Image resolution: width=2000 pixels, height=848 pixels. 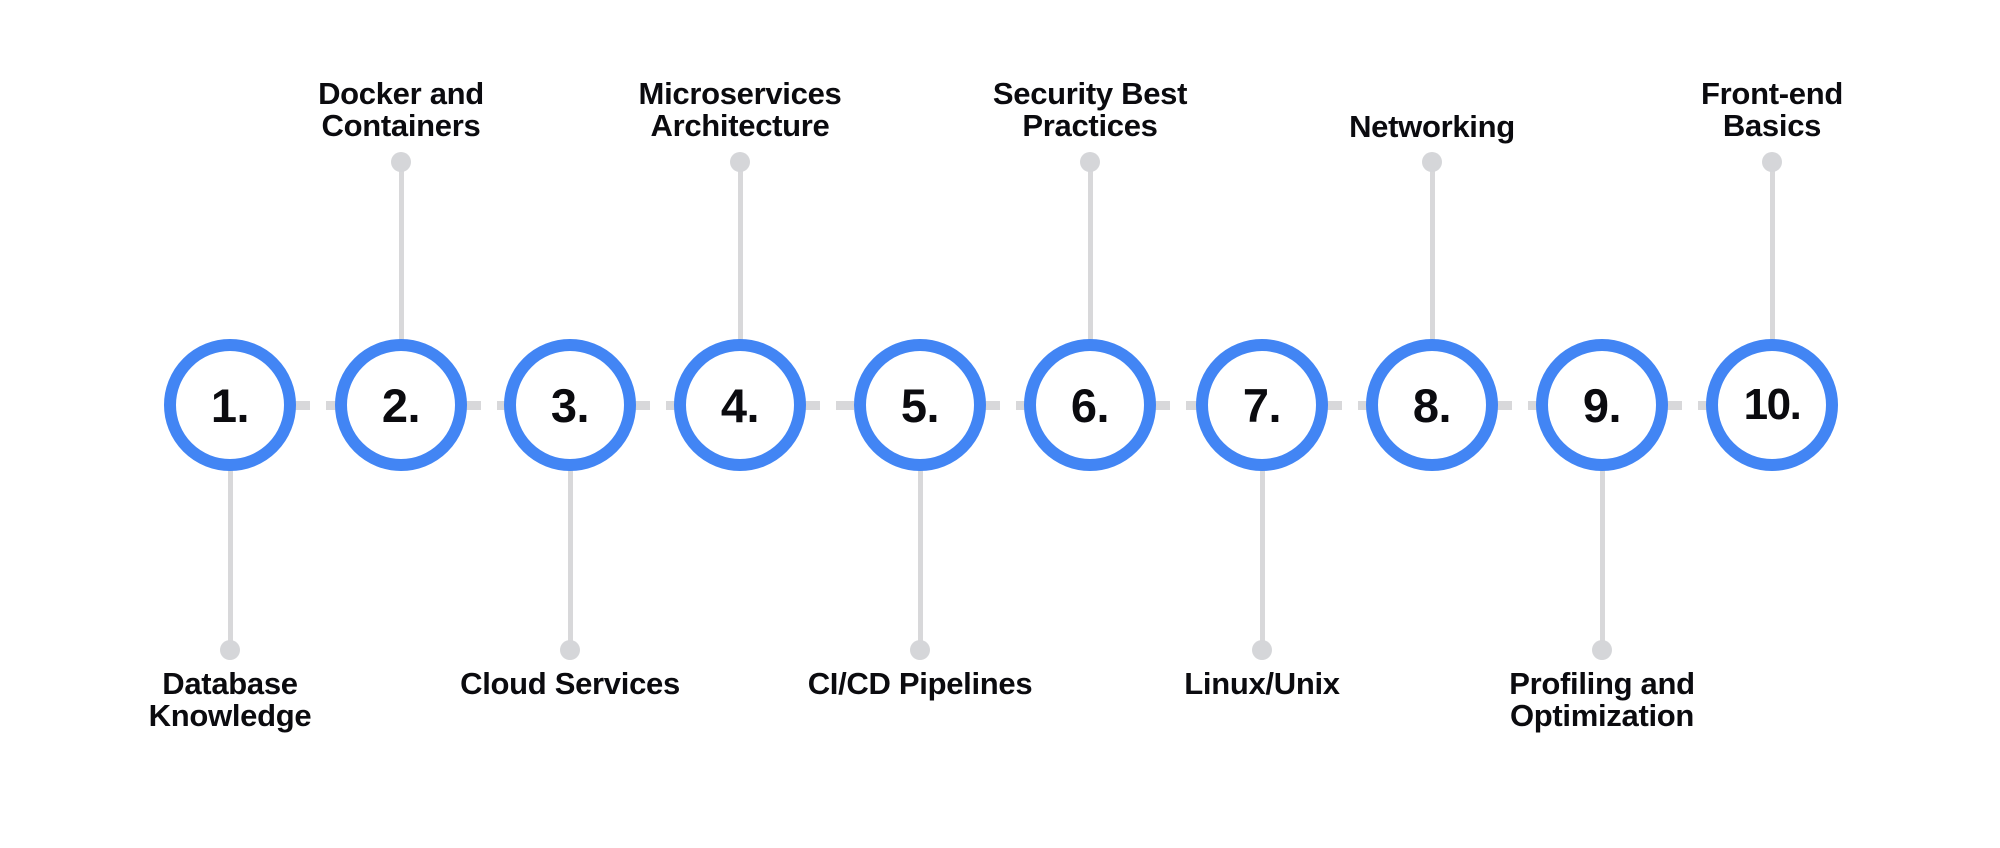 I want to click on step-number-7: 7., so click(x=1262, y=405).